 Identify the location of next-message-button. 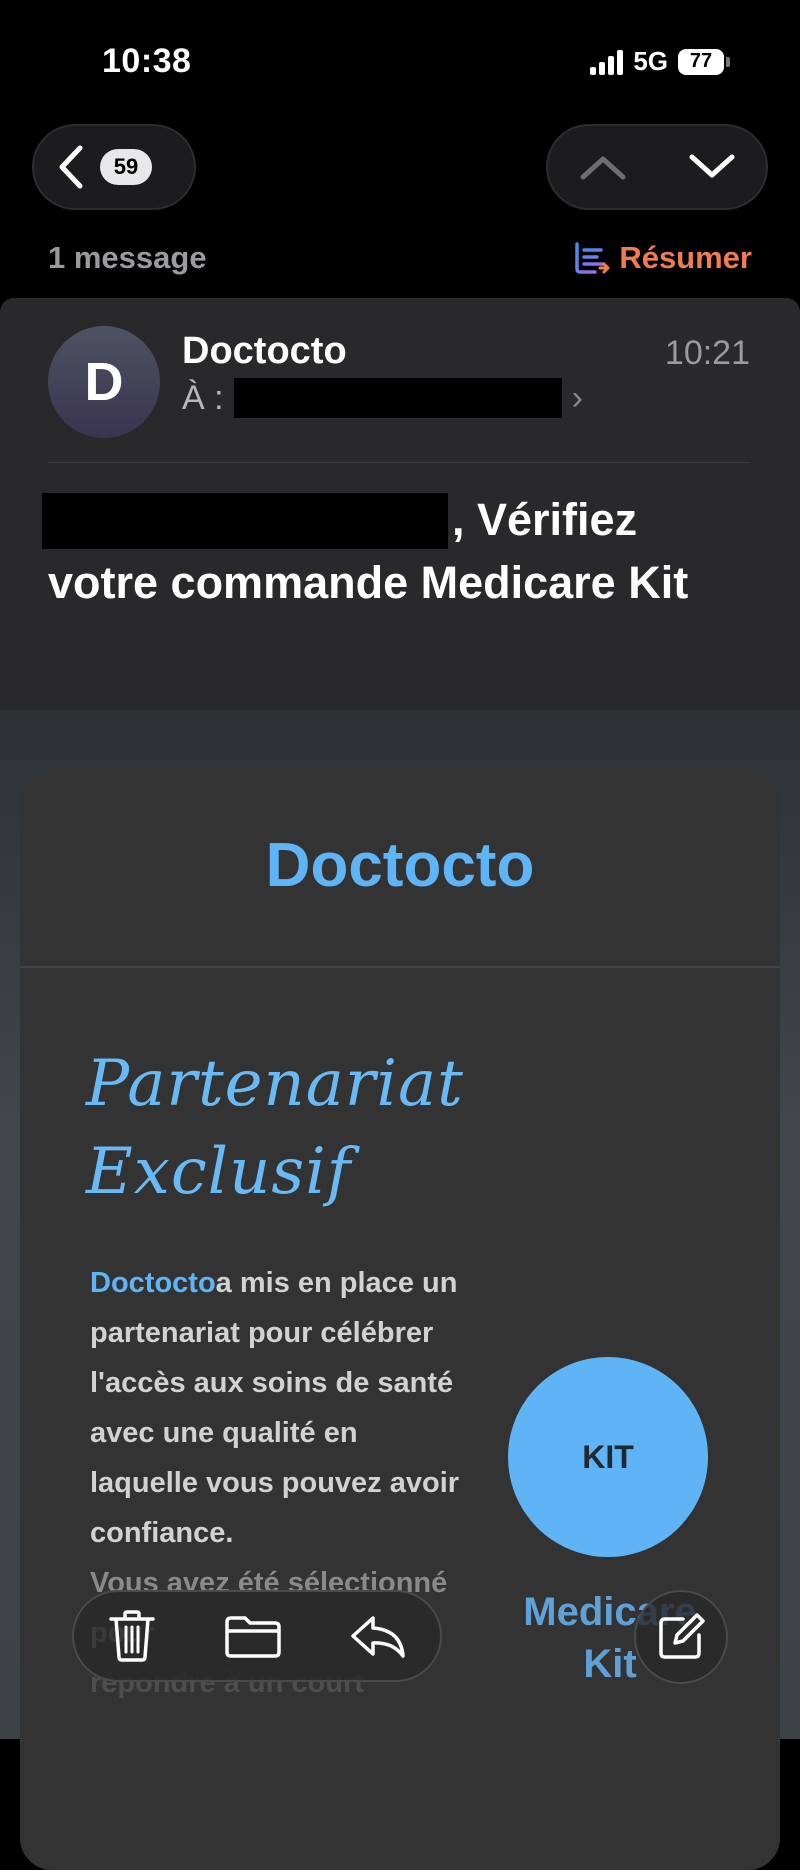
(712, 167).